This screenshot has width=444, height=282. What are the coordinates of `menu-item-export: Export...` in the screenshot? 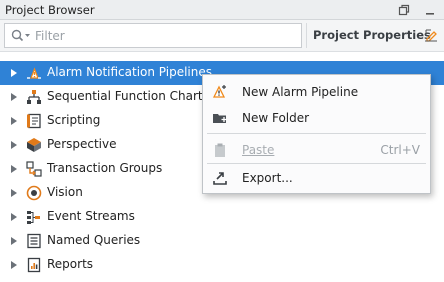 It's located at (316, 178).